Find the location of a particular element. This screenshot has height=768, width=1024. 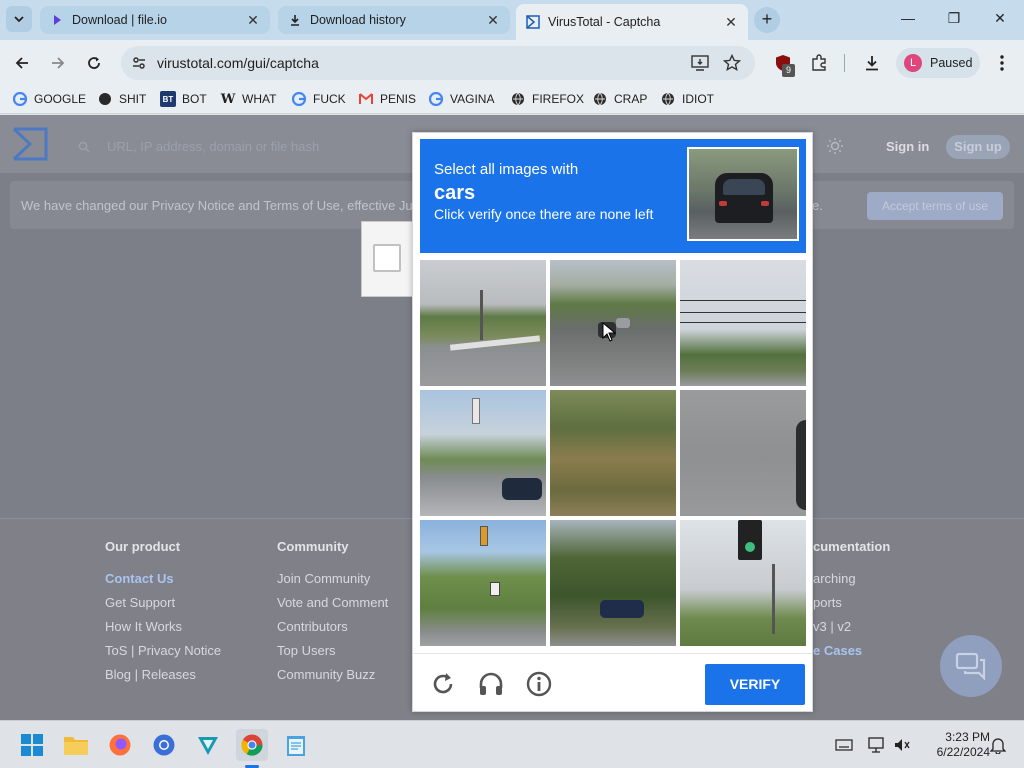

footer-link: Get Support is located at coordinates (163, 607).